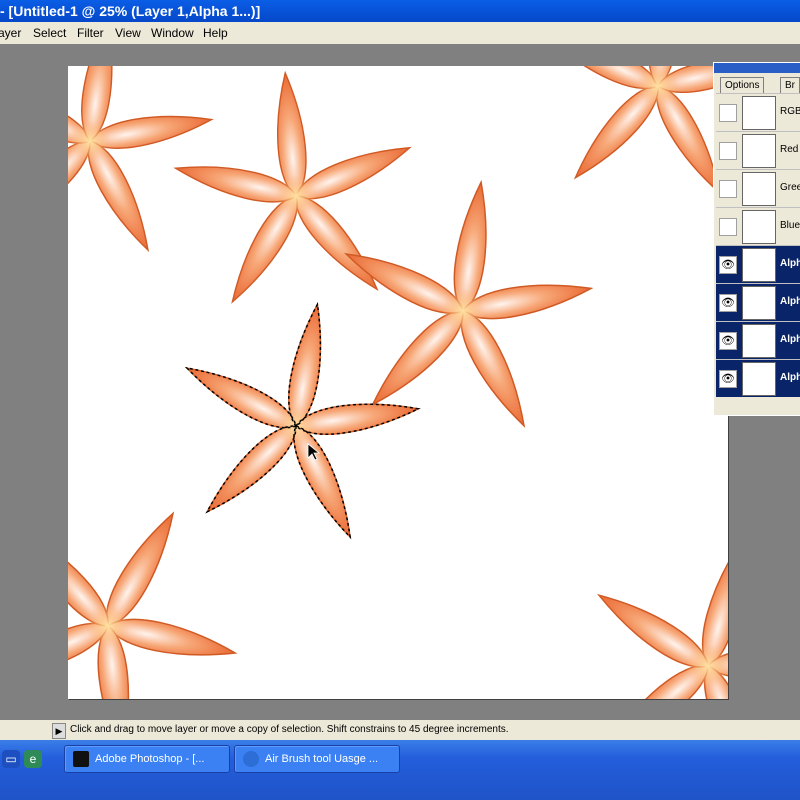 The image size is (800, 800). What do you see at coordinates (790, 225) in the screenshot?
I see `channel-label: Blue` at bounding box center [790, 225].